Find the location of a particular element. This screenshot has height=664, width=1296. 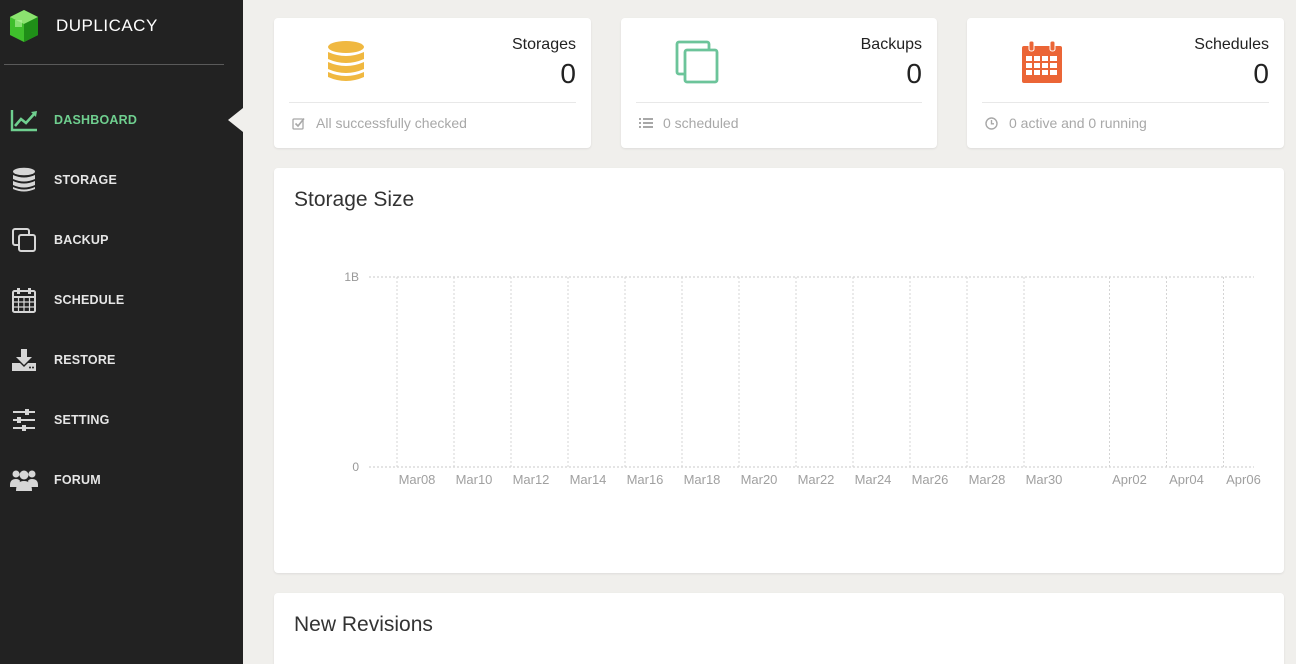

sidebar-item-label: FORUM is located at coordinates (77, 480).